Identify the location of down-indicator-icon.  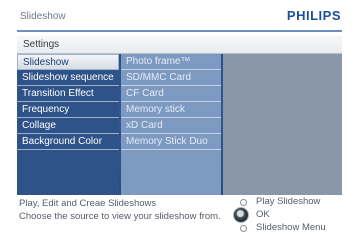
(243, 228).